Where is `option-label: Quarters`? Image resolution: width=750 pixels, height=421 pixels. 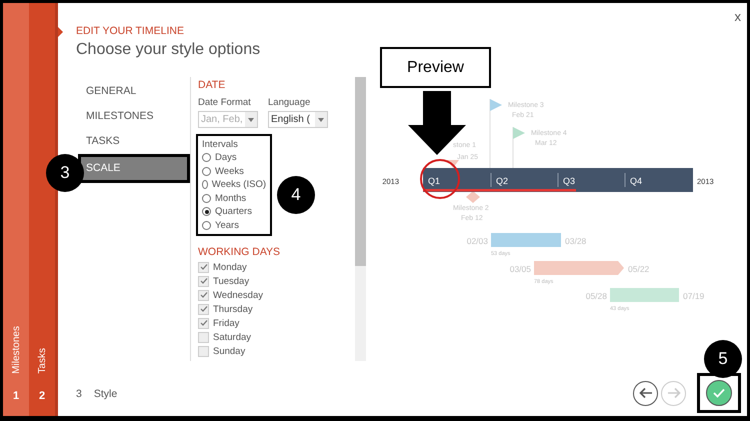 option-label: Quarters is located at coordinates (233, 212).